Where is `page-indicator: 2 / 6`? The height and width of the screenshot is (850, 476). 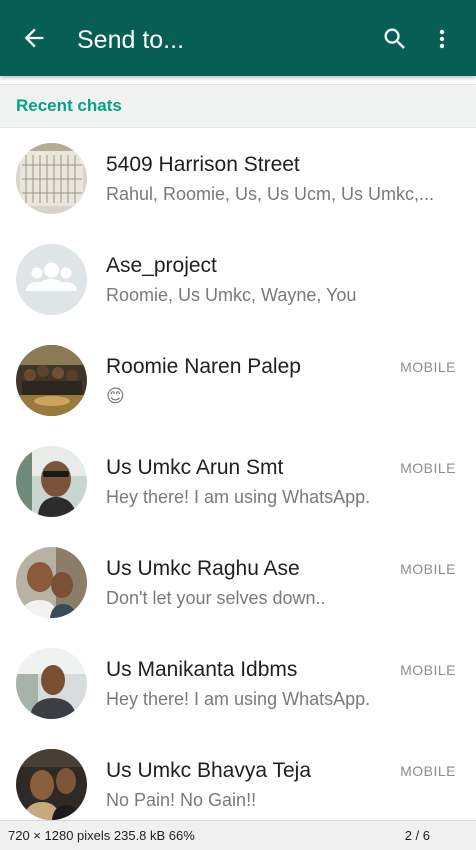
page-indicator: 2 / 6 is located at coordinates (417, 835).